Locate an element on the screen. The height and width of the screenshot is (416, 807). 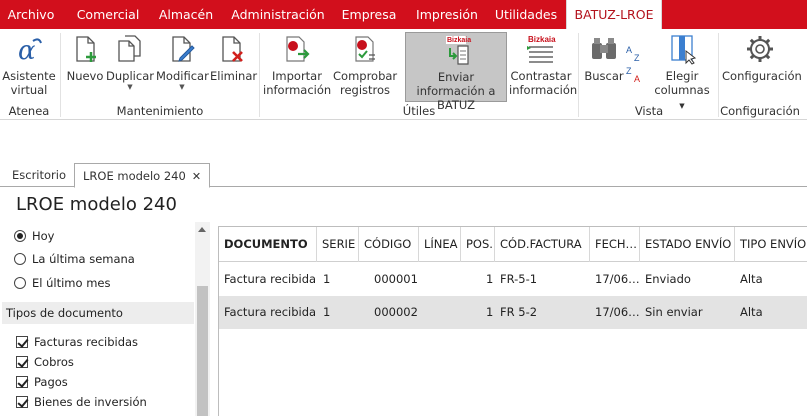
send-batuz-icon: Bizkaia is located at coordinates (458, 50).